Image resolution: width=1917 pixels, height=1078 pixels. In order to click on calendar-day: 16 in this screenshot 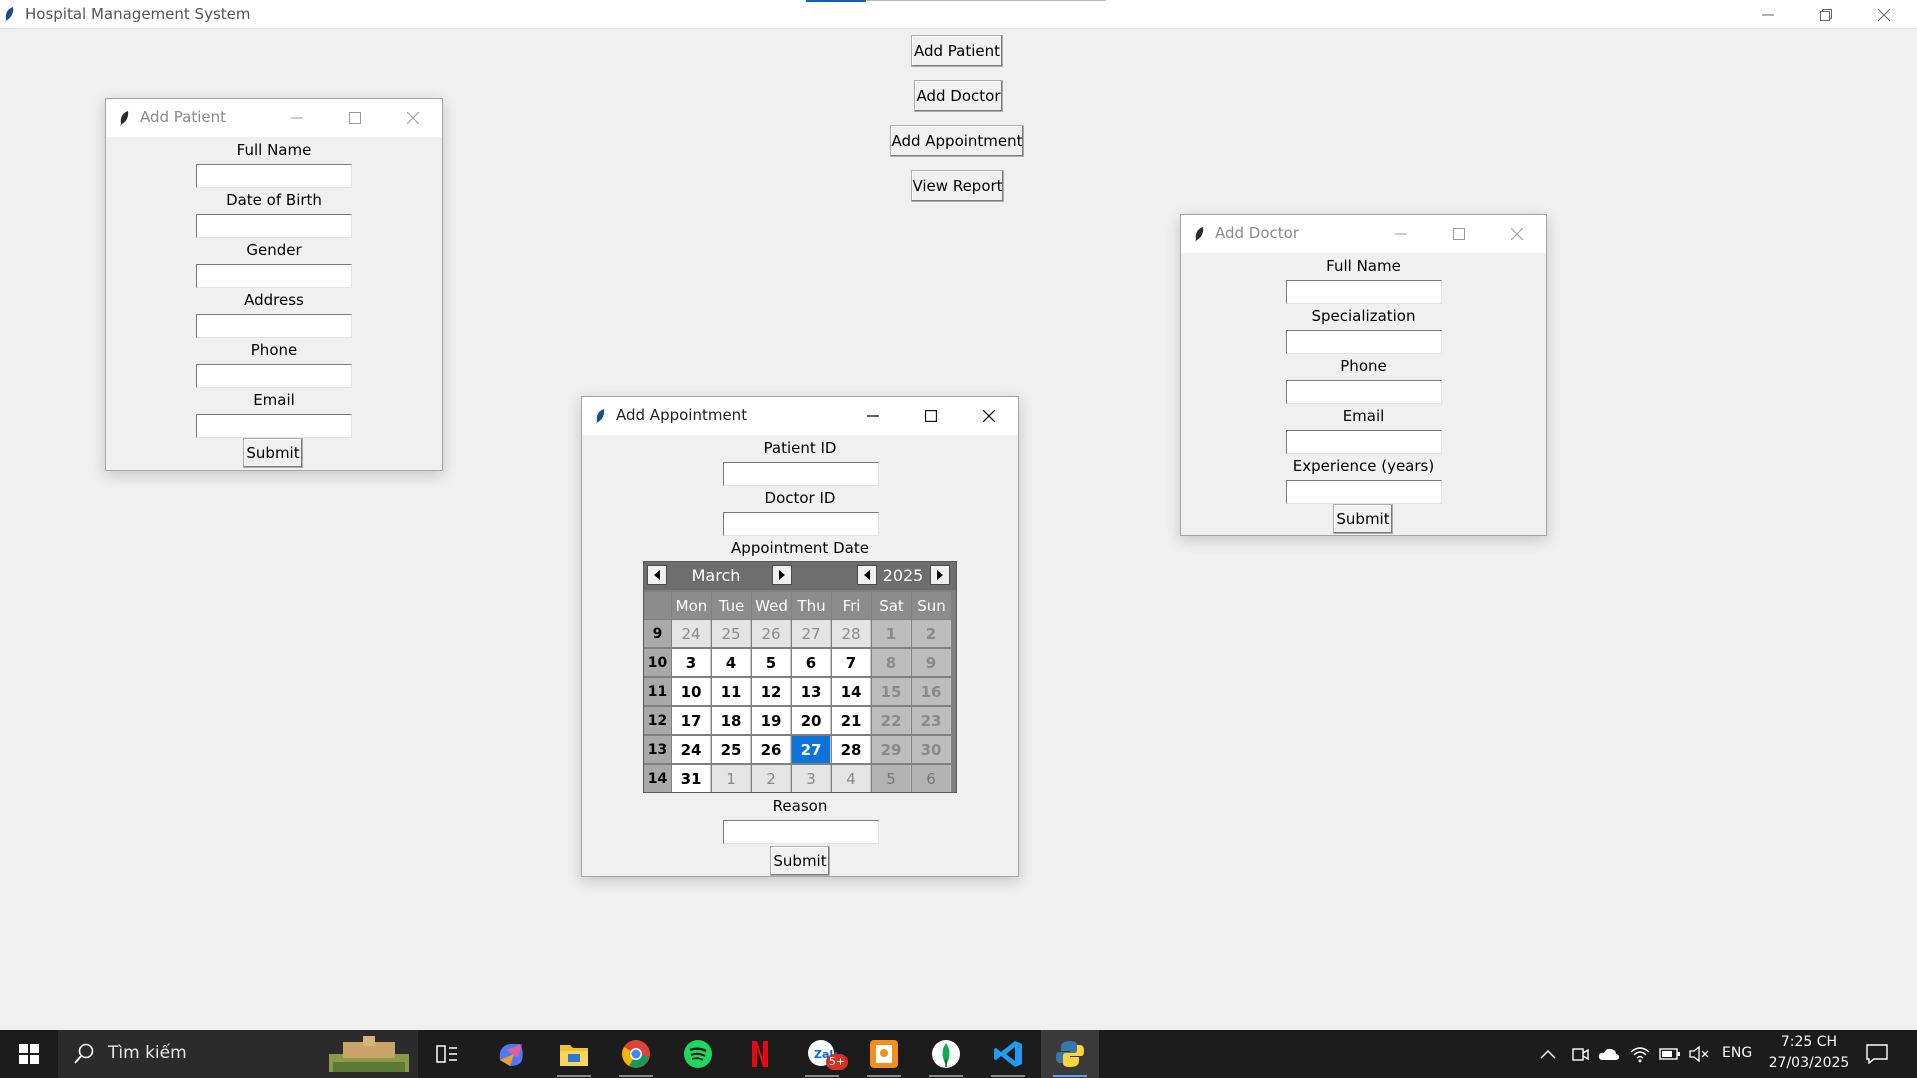, I will do `click(931, 691)`.